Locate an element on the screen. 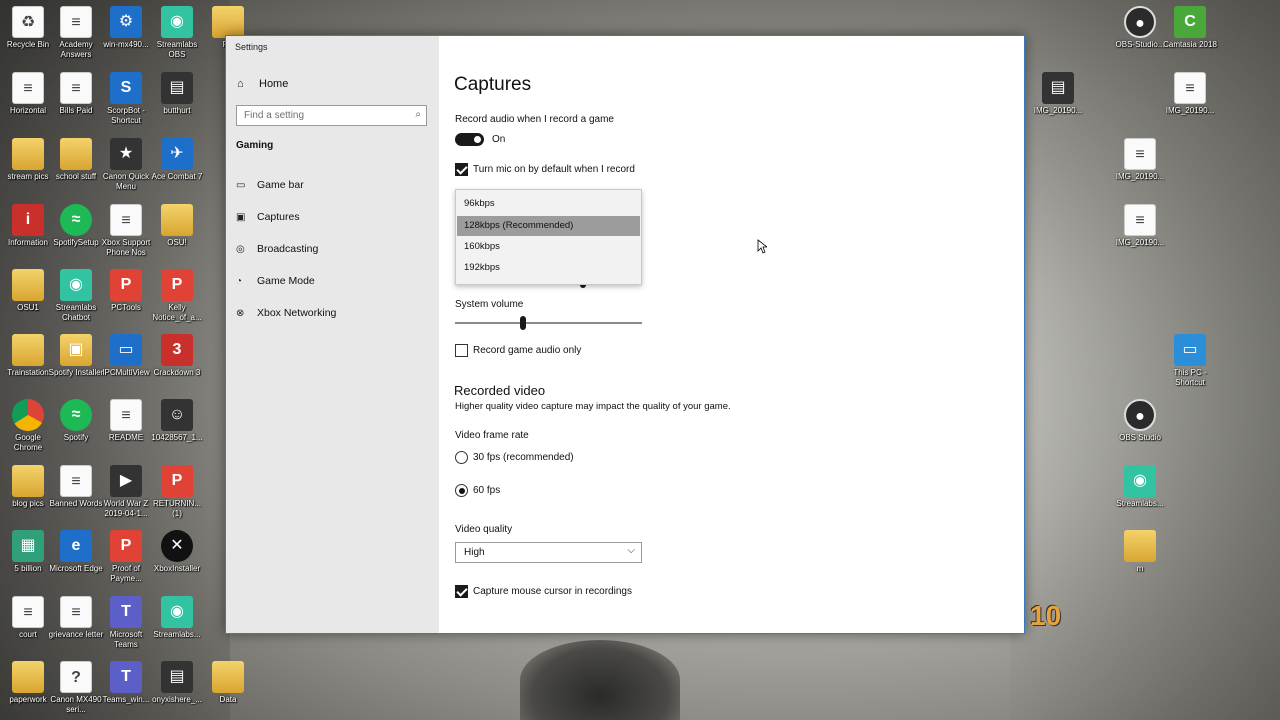 This screenshot has height=720, width=1280. game-bar-icon: ▭ is located at coordinates (241, 185).